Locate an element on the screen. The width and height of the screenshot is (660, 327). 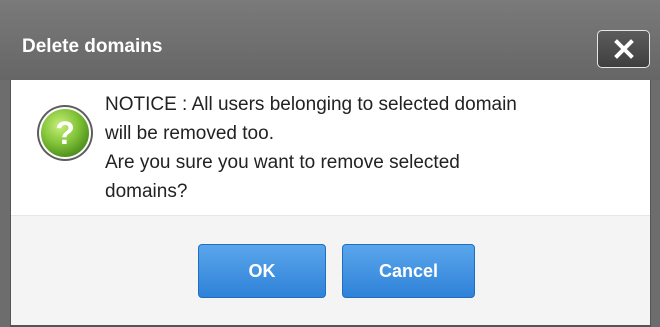
close-button is located at coordinates (623, 49).